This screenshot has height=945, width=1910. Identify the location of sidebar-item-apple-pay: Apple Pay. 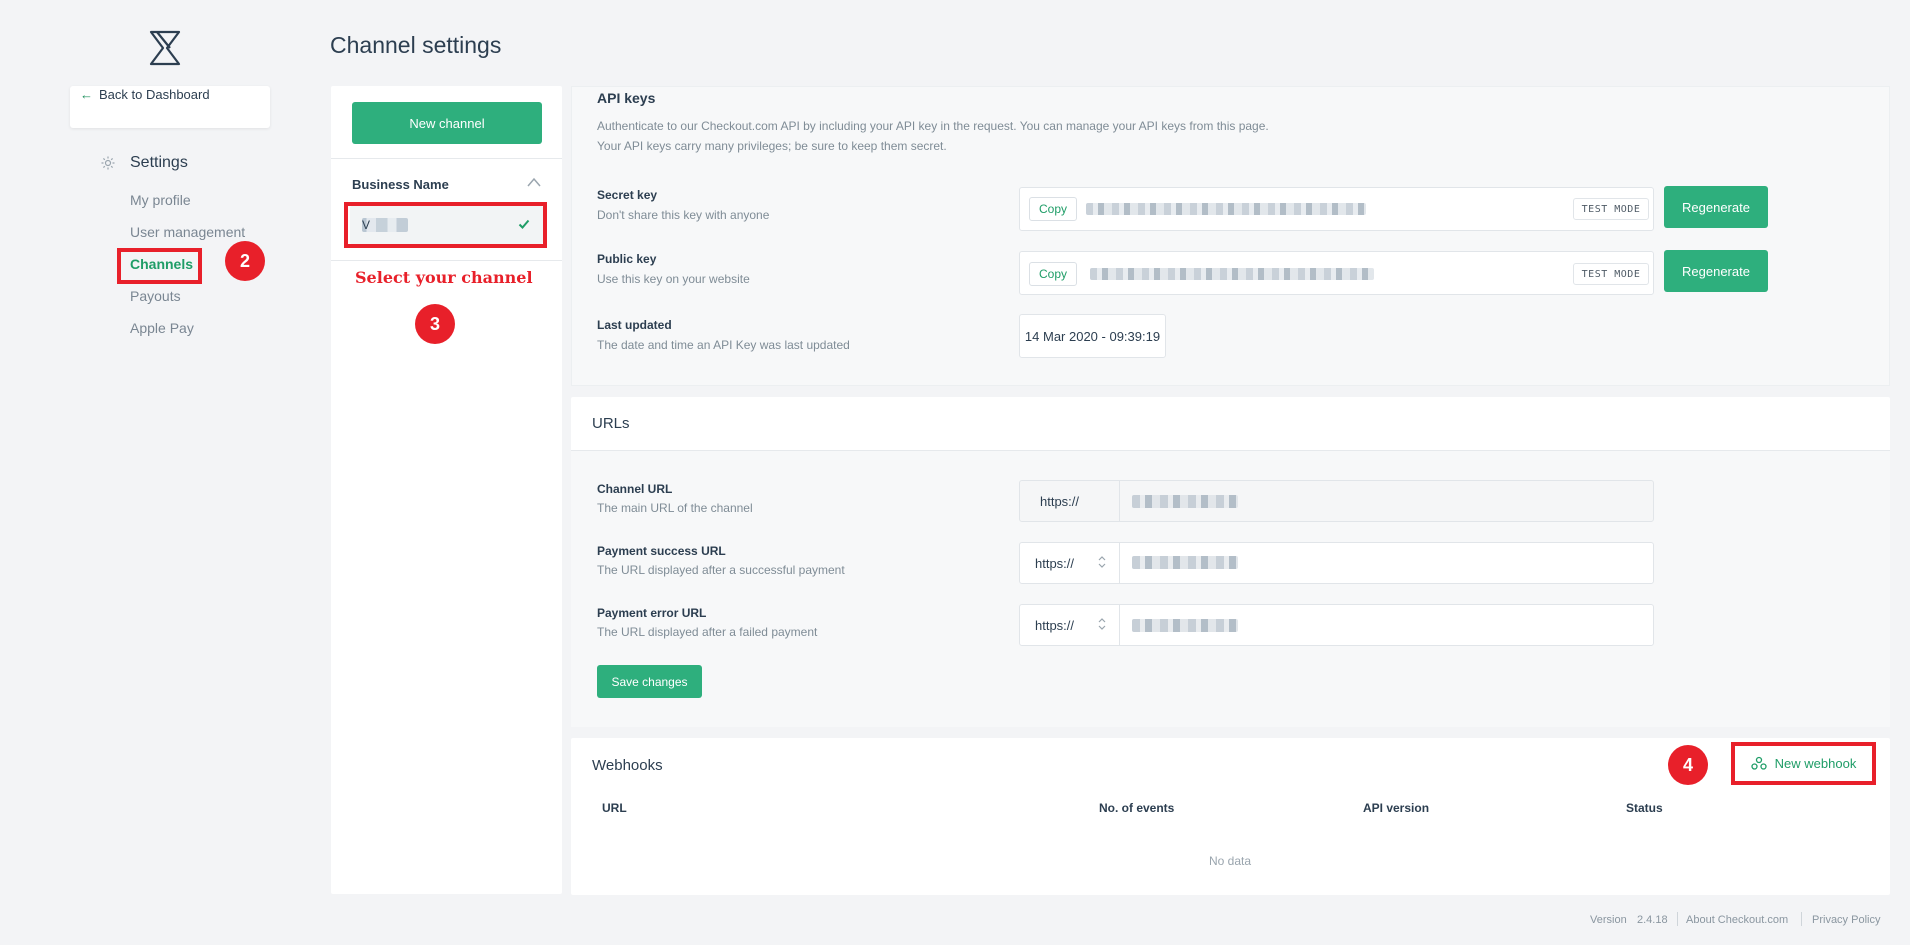
(162, 328).